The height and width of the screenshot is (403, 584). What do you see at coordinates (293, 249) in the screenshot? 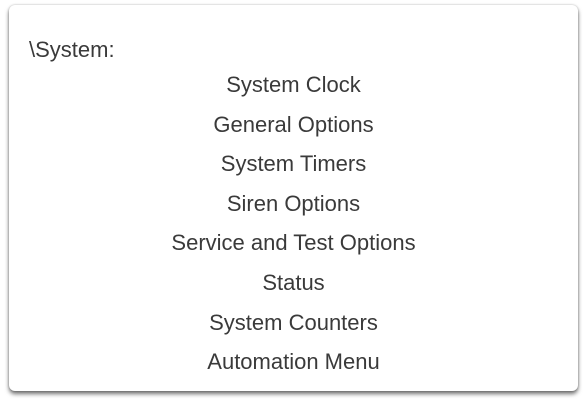
I see `menu-item-service-and-test-options: Service and Test Options` at bounding box center [293, 249].